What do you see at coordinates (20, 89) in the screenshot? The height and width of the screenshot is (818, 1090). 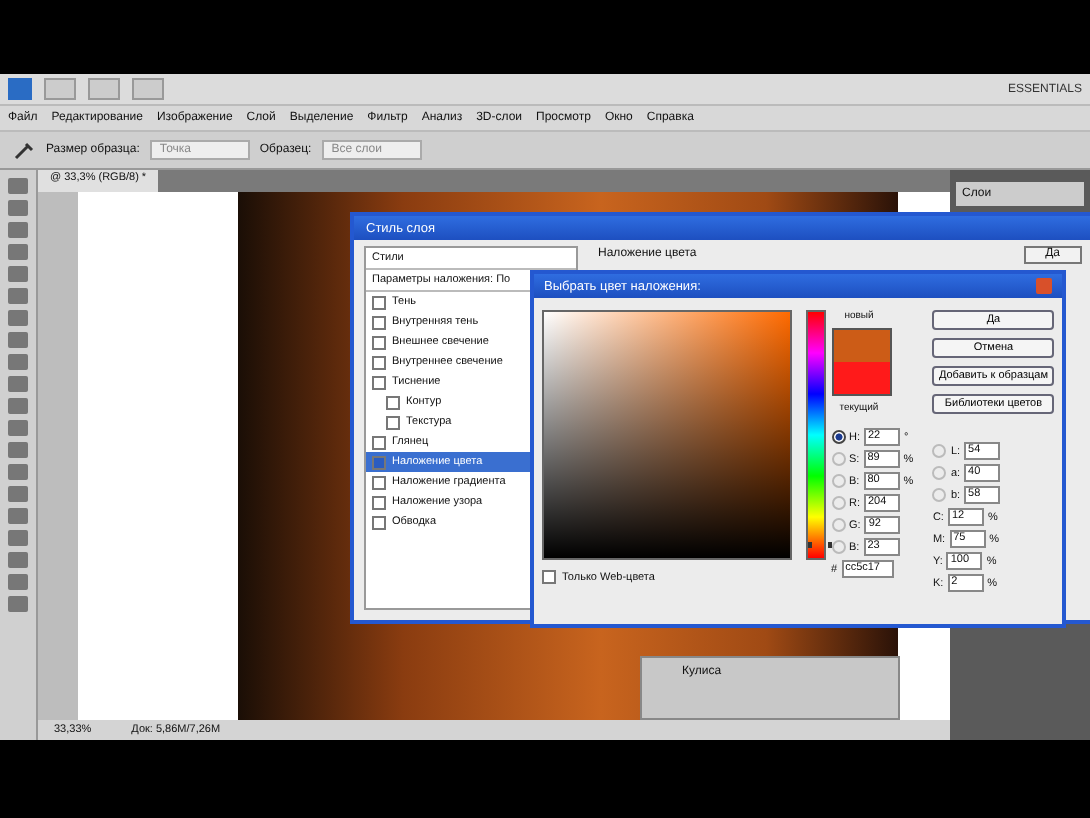 I see `app-logo-icon` at bounding box center [20, 89].